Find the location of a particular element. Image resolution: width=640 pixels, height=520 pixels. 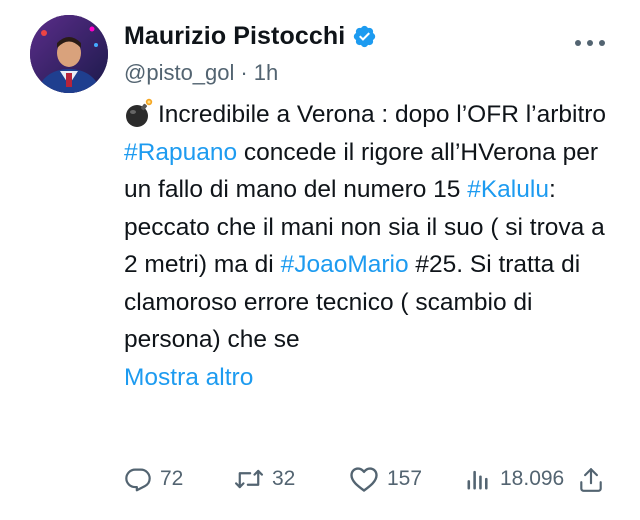

repost-count: 32 is located at coordinates (284, 478).